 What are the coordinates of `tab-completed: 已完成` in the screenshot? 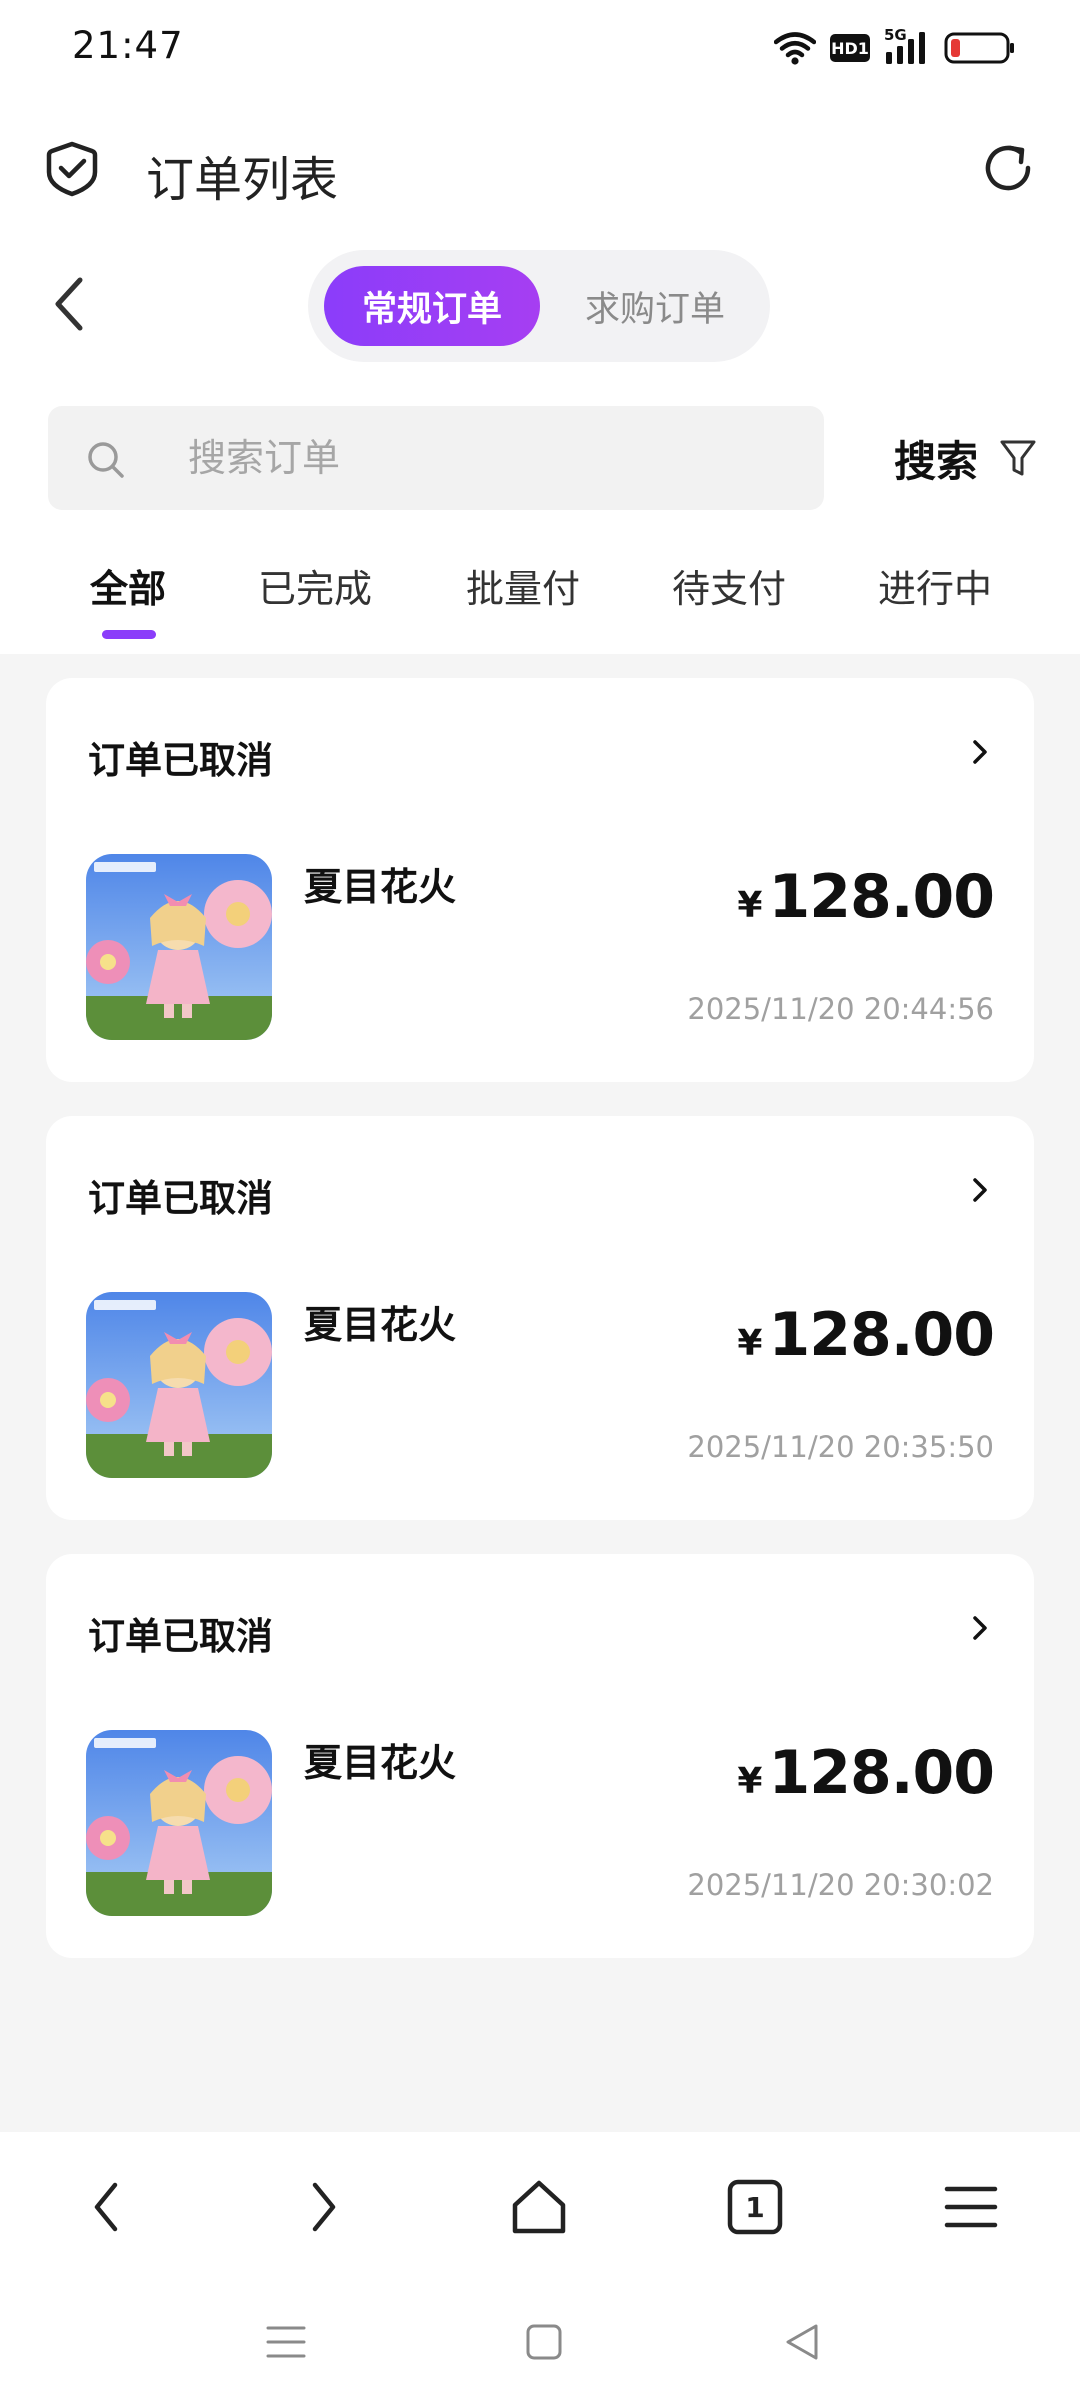 It's located at (315, 585).